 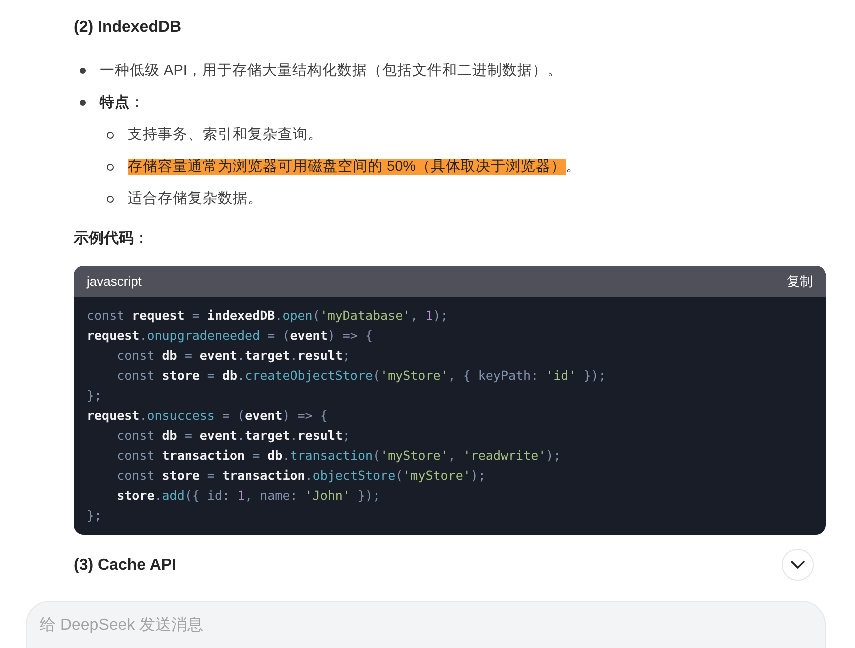 What do you see at coordinates (225, 135) in the screenshot?
I see `list-item-text: 支持事务、索引和复杂查询。` at bounding box center [225, 135].